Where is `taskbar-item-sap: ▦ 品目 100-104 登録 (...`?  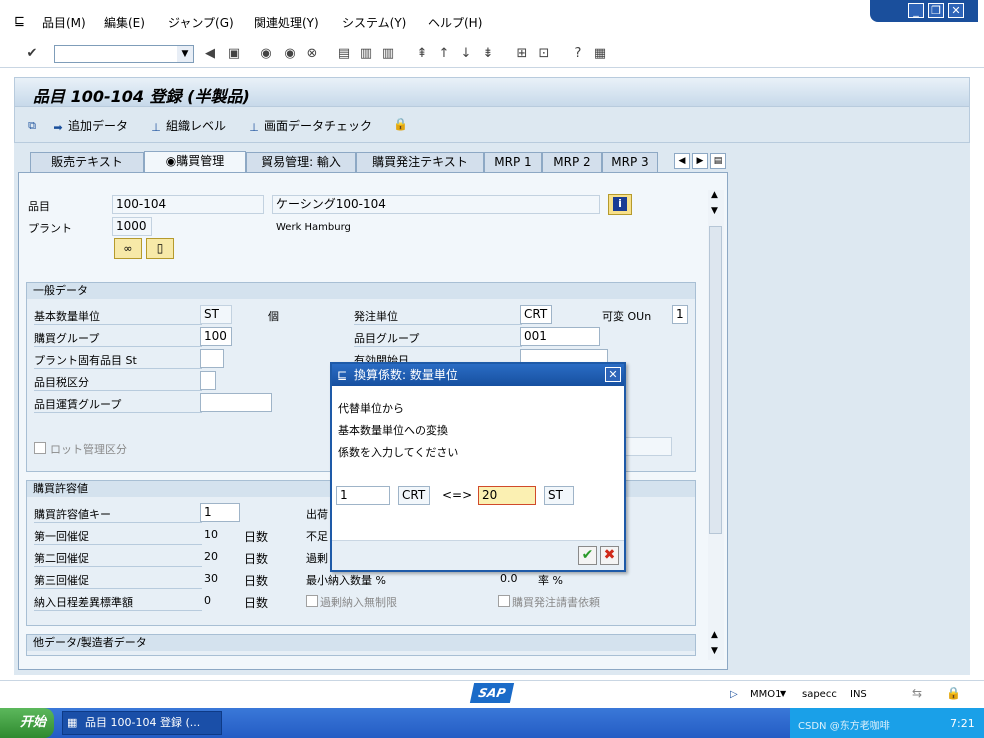 taskbar-item-sap: ▦ 品目 100-104 登録 (... is located at coordinates (142, 723).